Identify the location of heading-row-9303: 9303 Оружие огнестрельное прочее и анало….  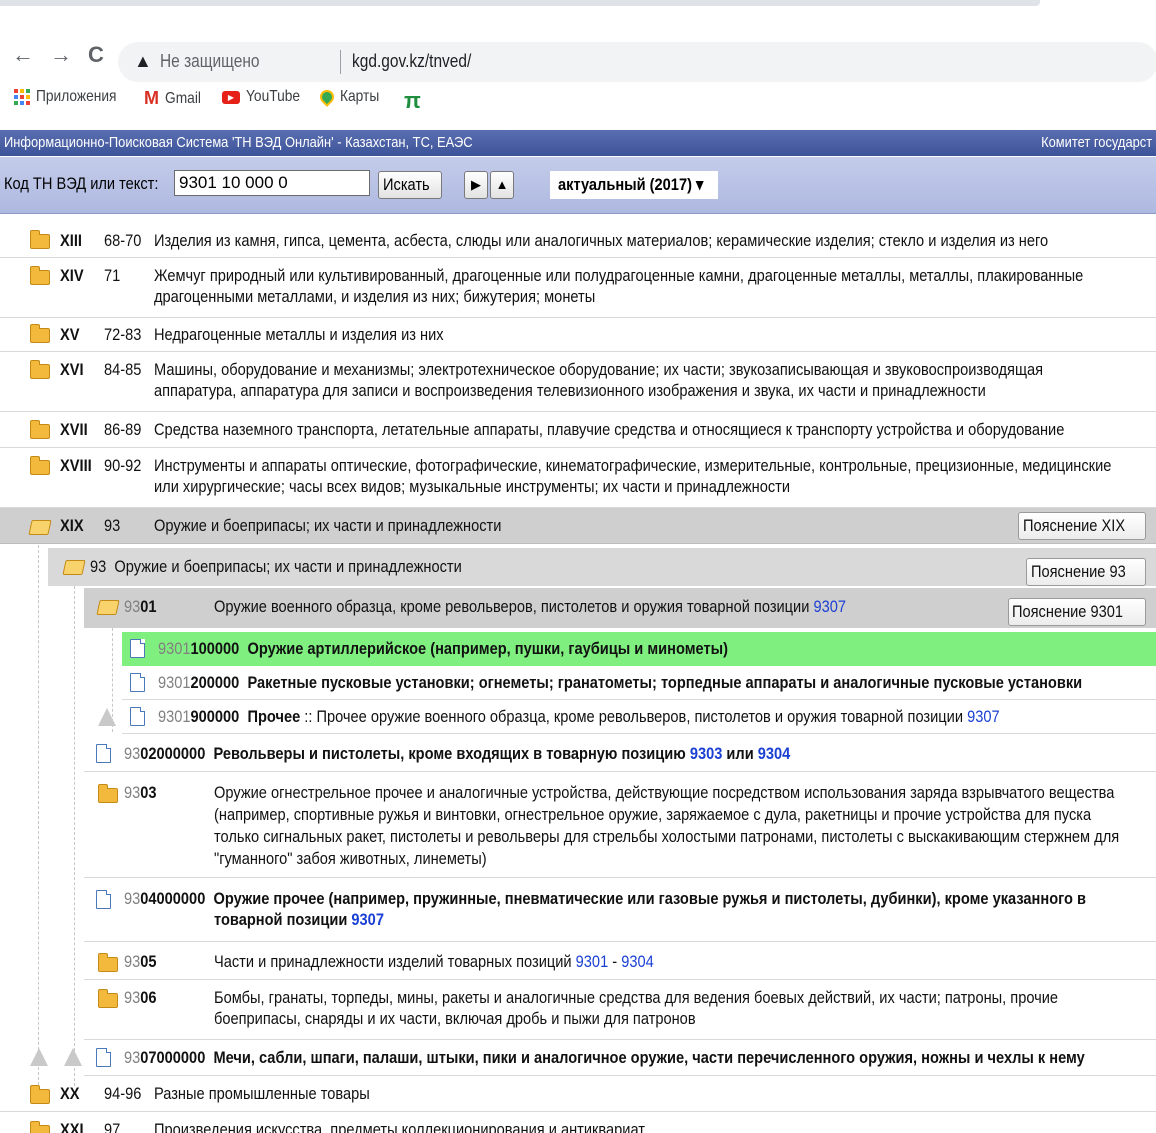
(620, 826).